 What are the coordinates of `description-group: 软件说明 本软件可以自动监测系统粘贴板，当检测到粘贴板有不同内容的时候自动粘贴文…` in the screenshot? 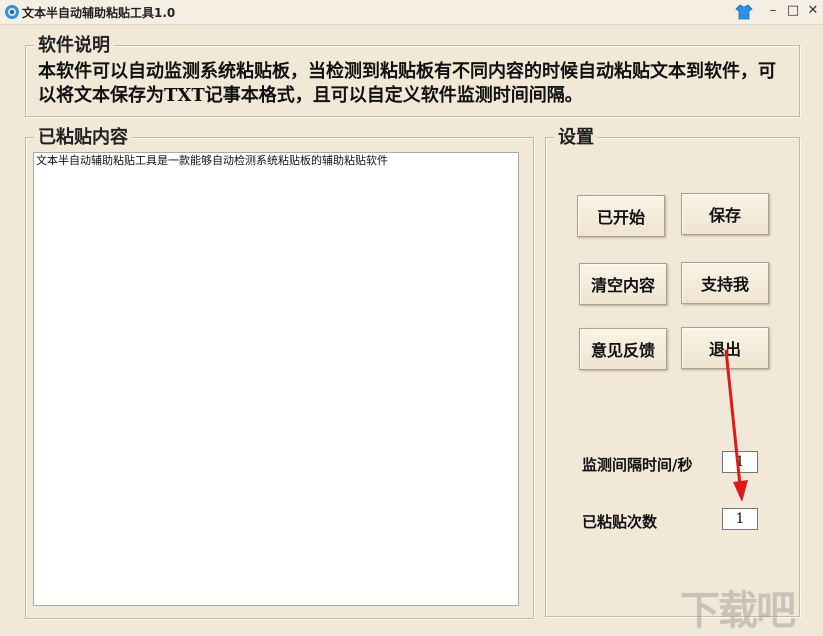 It's located at (412, 74).